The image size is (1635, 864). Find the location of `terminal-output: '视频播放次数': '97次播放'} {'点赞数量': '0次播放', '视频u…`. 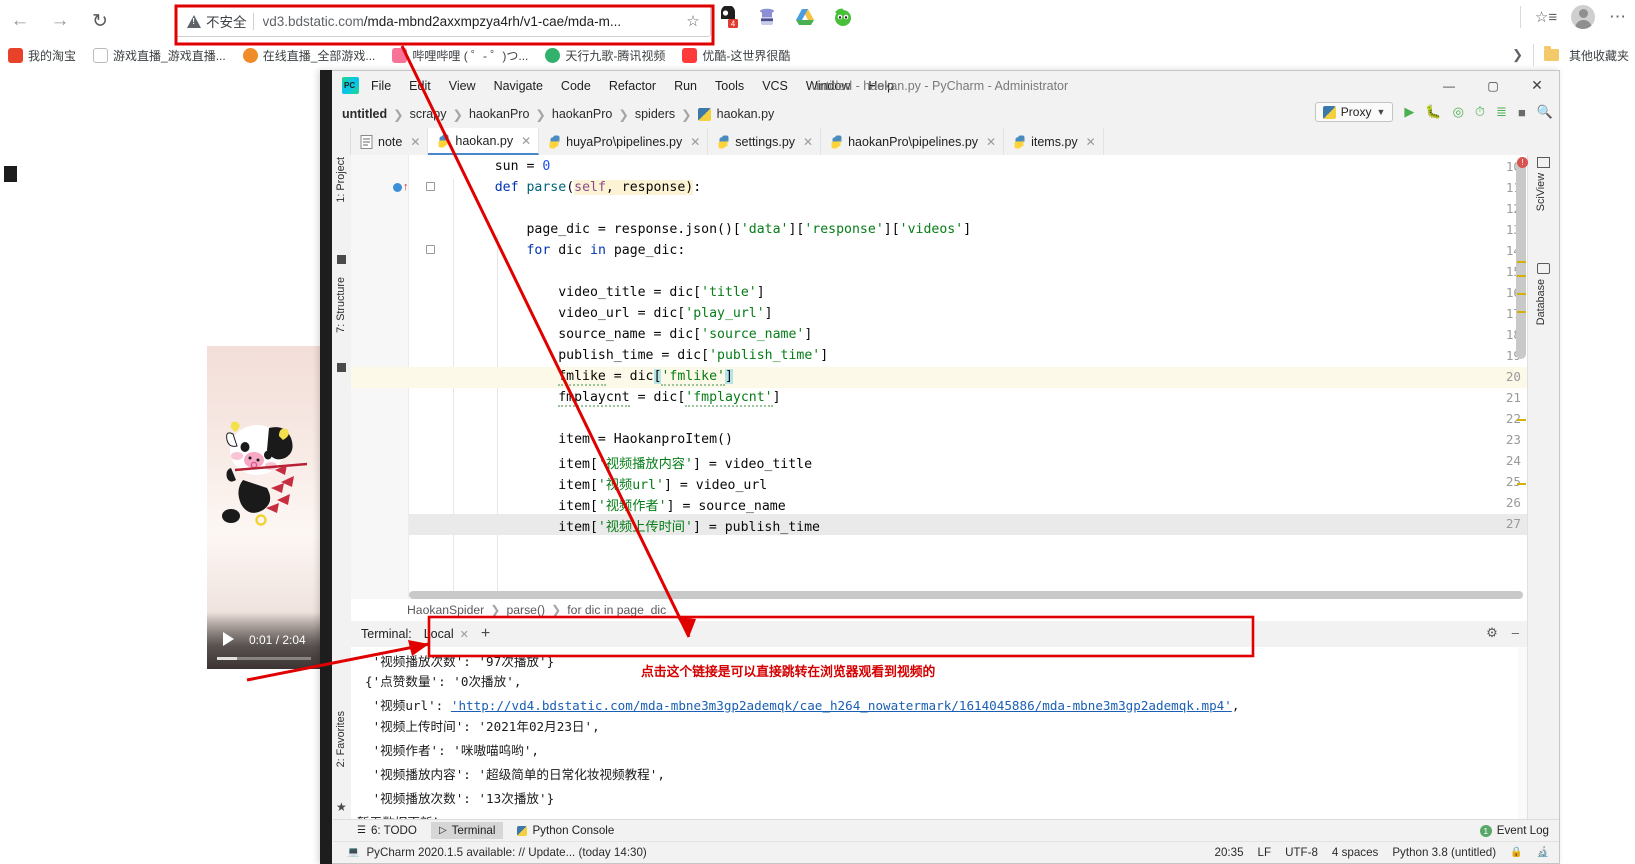

terminal-output: '视频播放次数': '97次播放'} {'点赞数量': '0次播放', '视频u… is located at coordinates (939, 733).